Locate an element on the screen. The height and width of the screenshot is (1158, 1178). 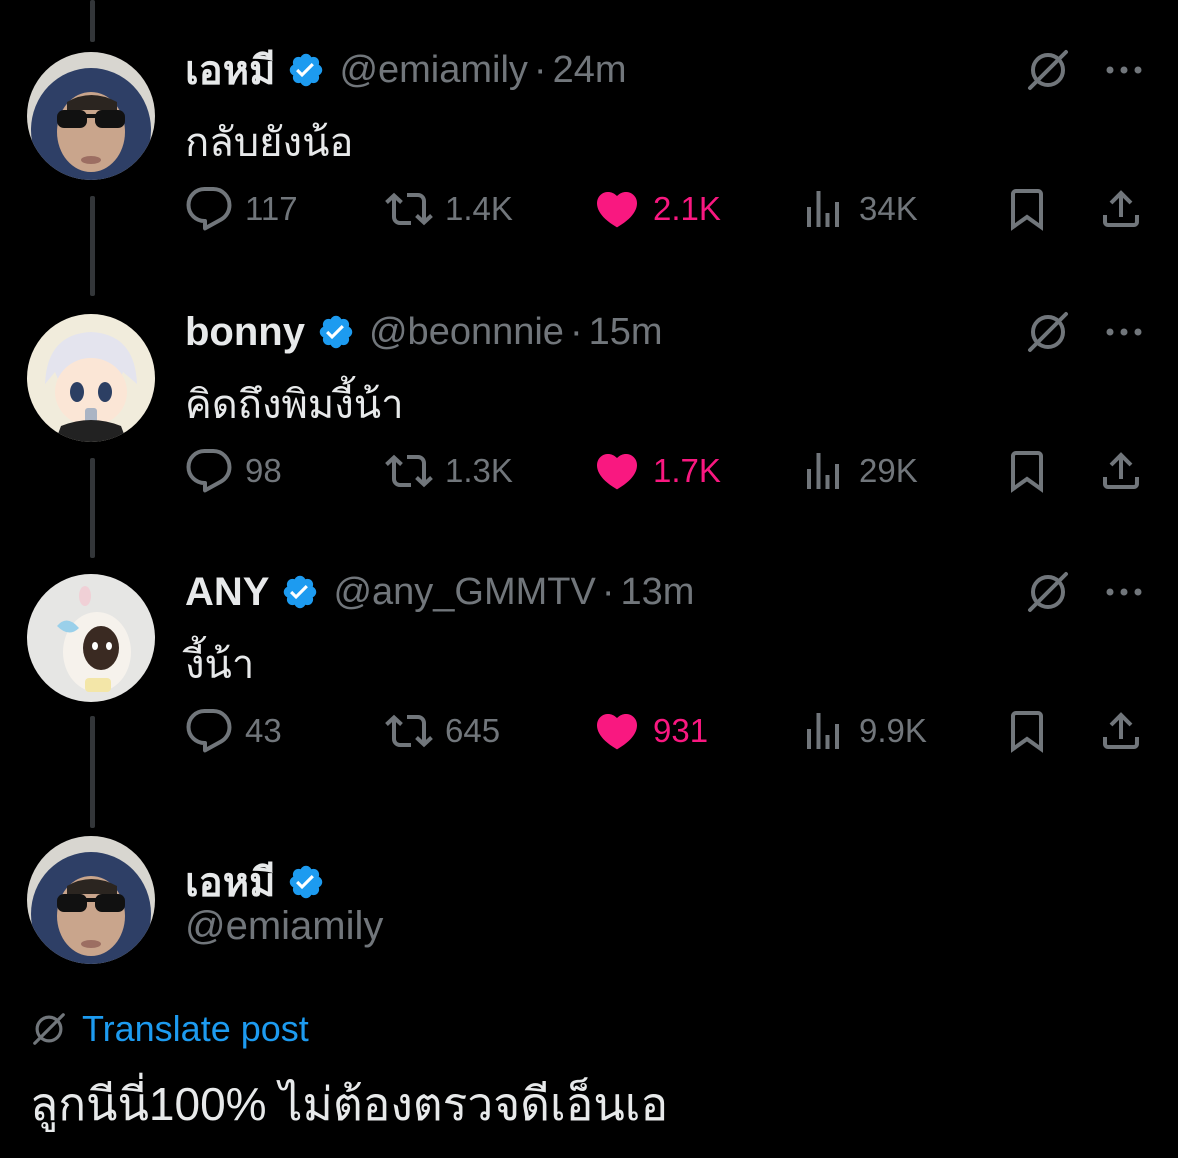
view-count: 9.9K is located at coordinates (893, 730).